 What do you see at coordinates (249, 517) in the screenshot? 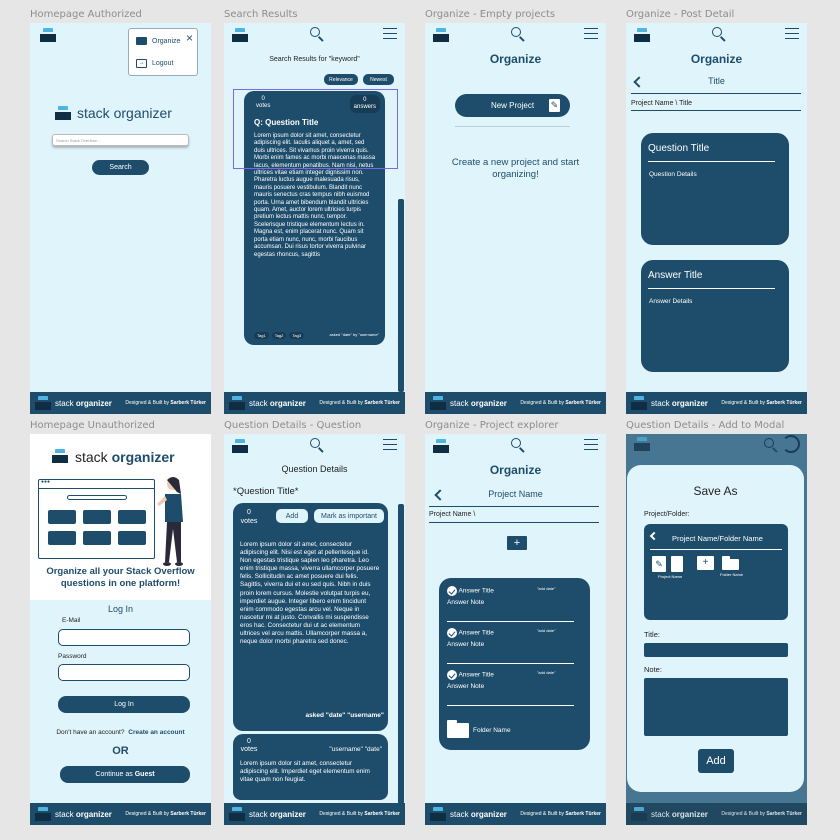
I see `votes-badge: 0 votes` at bounding box center [249, 517].